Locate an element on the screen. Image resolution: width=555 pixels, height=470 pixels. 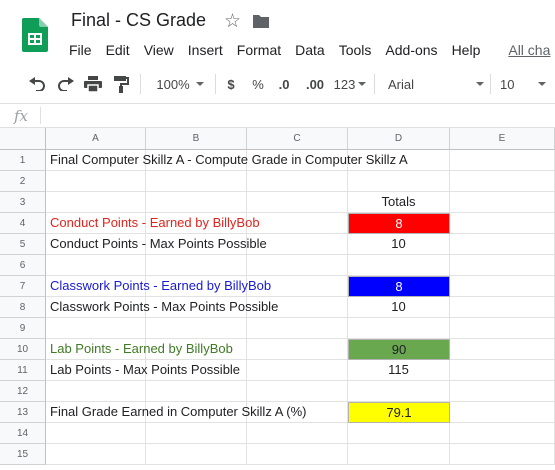
column-header-a: A is located at coordinates (96, 139).